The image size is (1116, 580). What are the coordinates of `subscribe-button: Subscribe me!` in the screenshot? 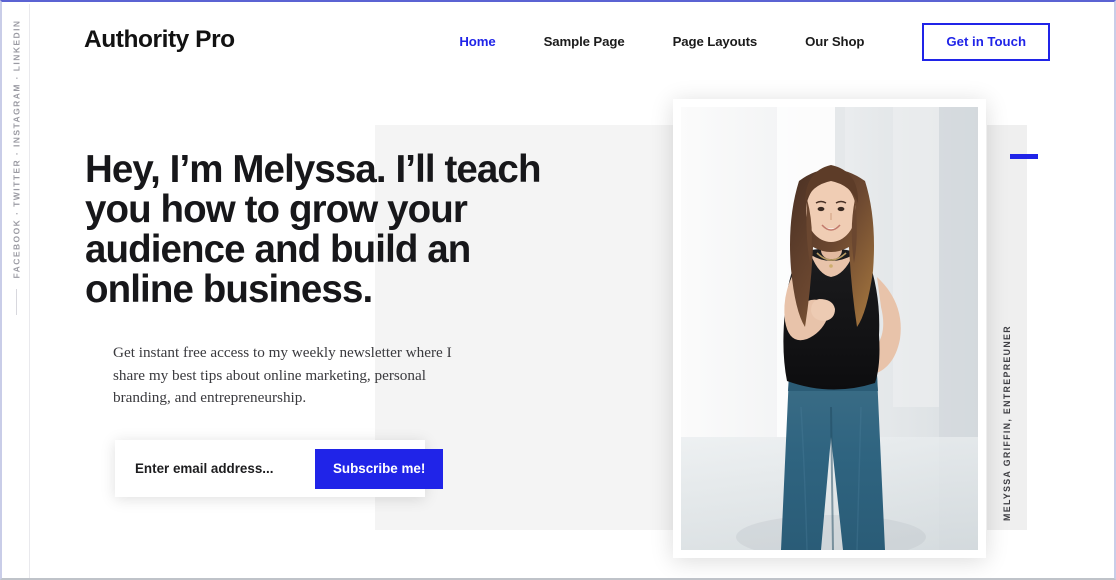 It's located at (379, 468).